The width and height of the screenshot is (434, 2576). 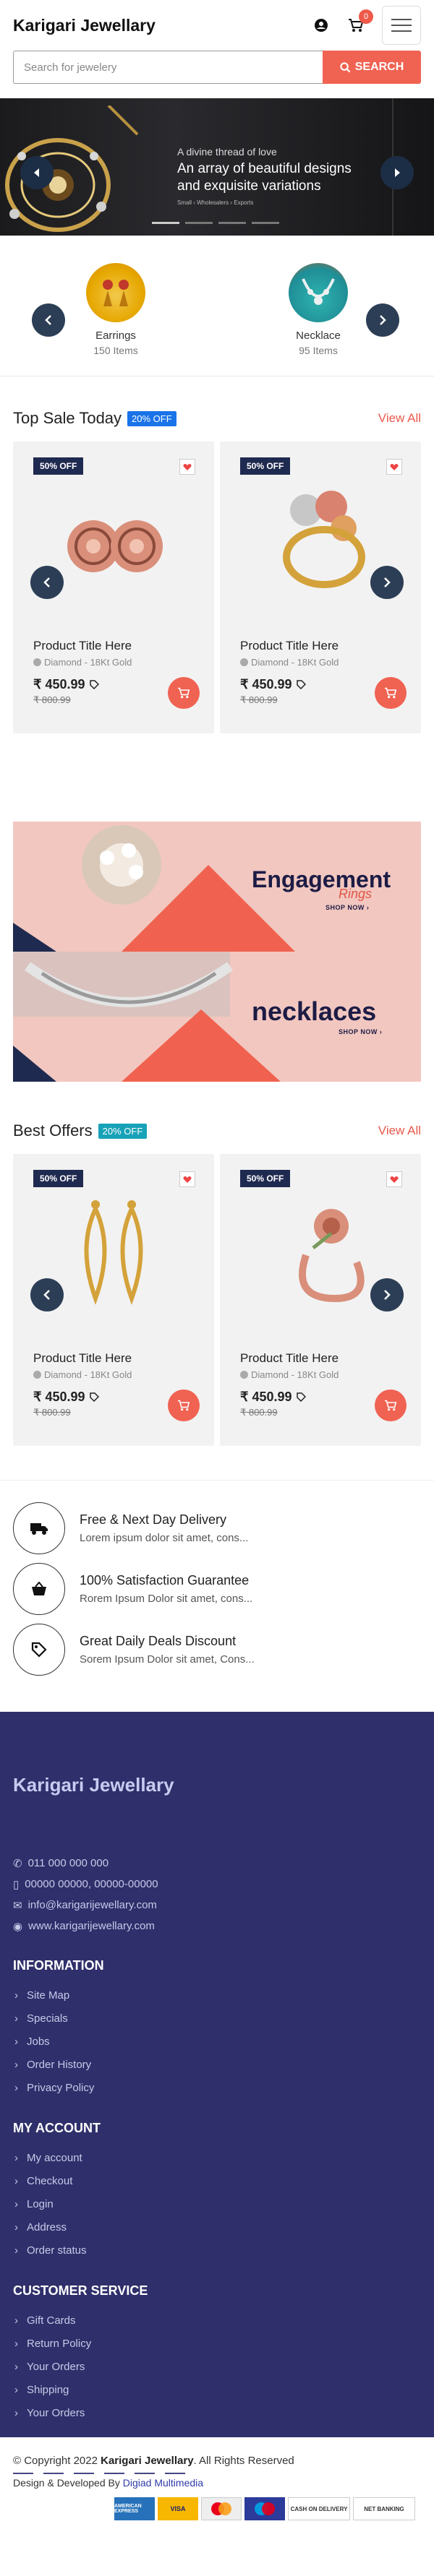 I want to click on price-value: ₹ 450.99, so click(x=266, y=684).